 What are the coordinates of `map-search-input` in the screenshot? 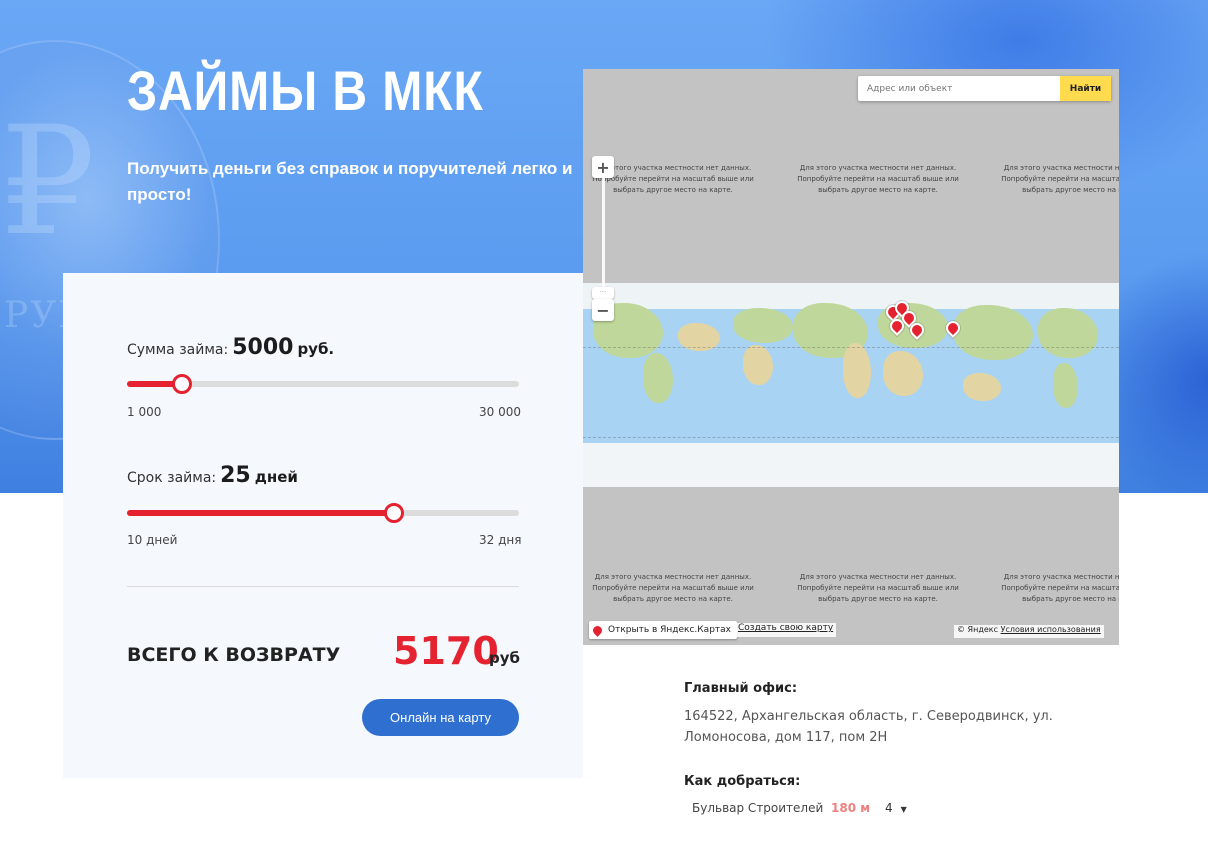 It's located at (959, 88).